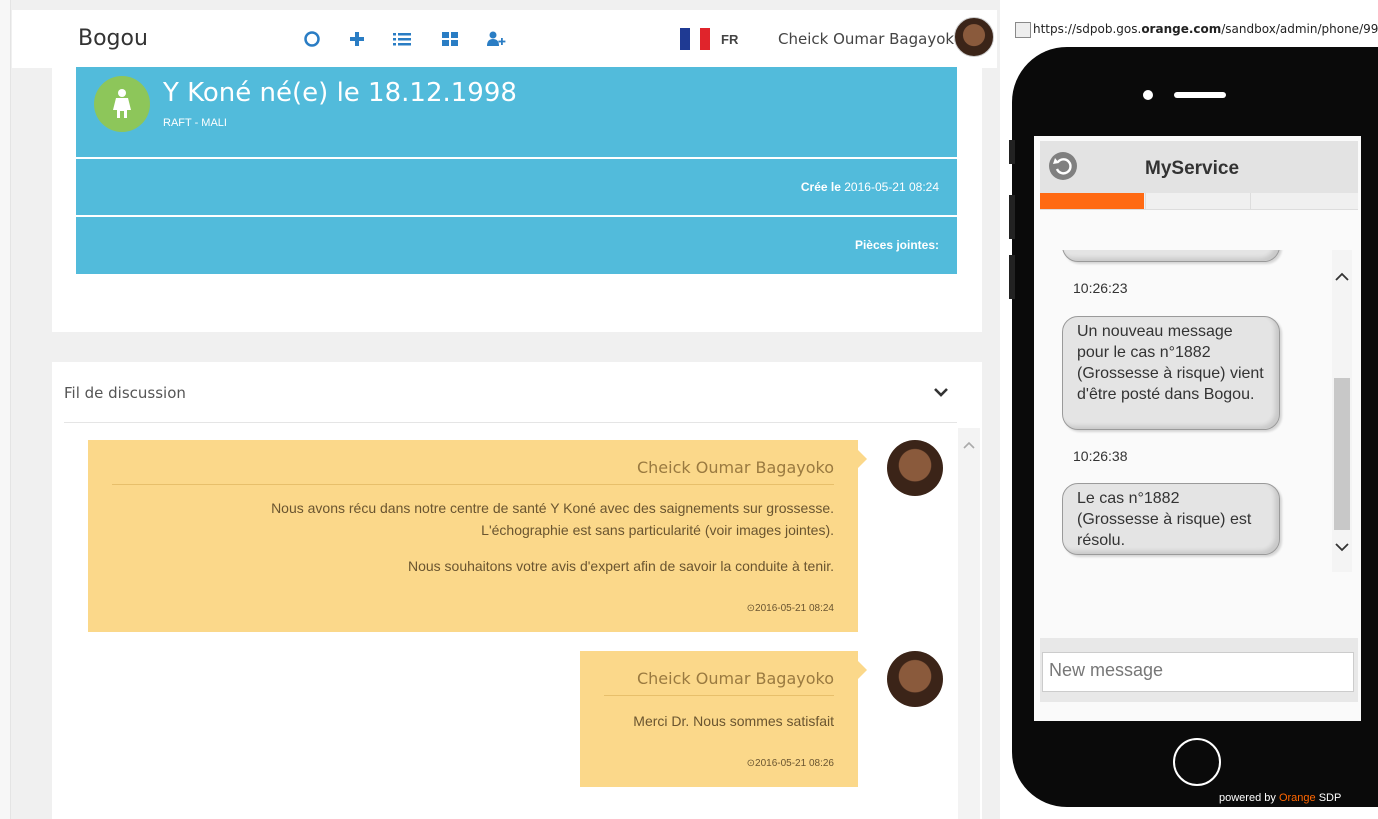 Image resolution: width=1378 pixels, height=819 pixels. I want to click on case-title: Y Koné né(e) le 18.12.1998, so click(340, 93).